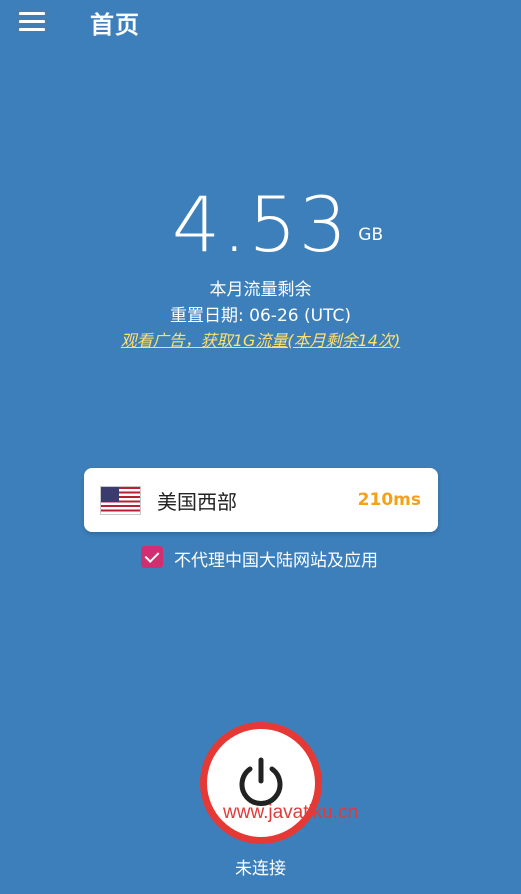 Image resolution: width=521 pixels, height=894 pixels. I want to click on ping-latency: 210ms, so click(389, 500).